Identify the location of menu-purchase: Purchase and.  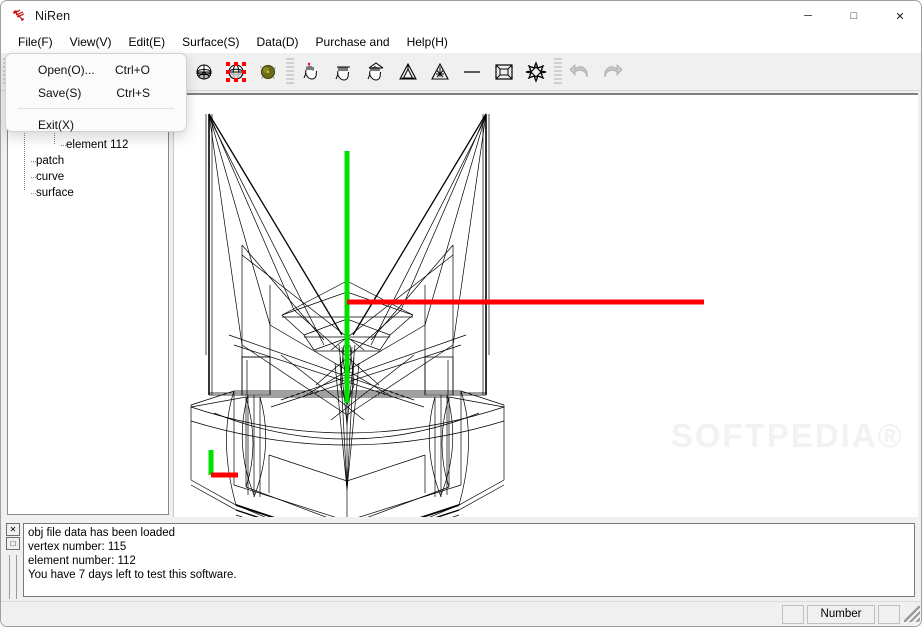
(353, 42).